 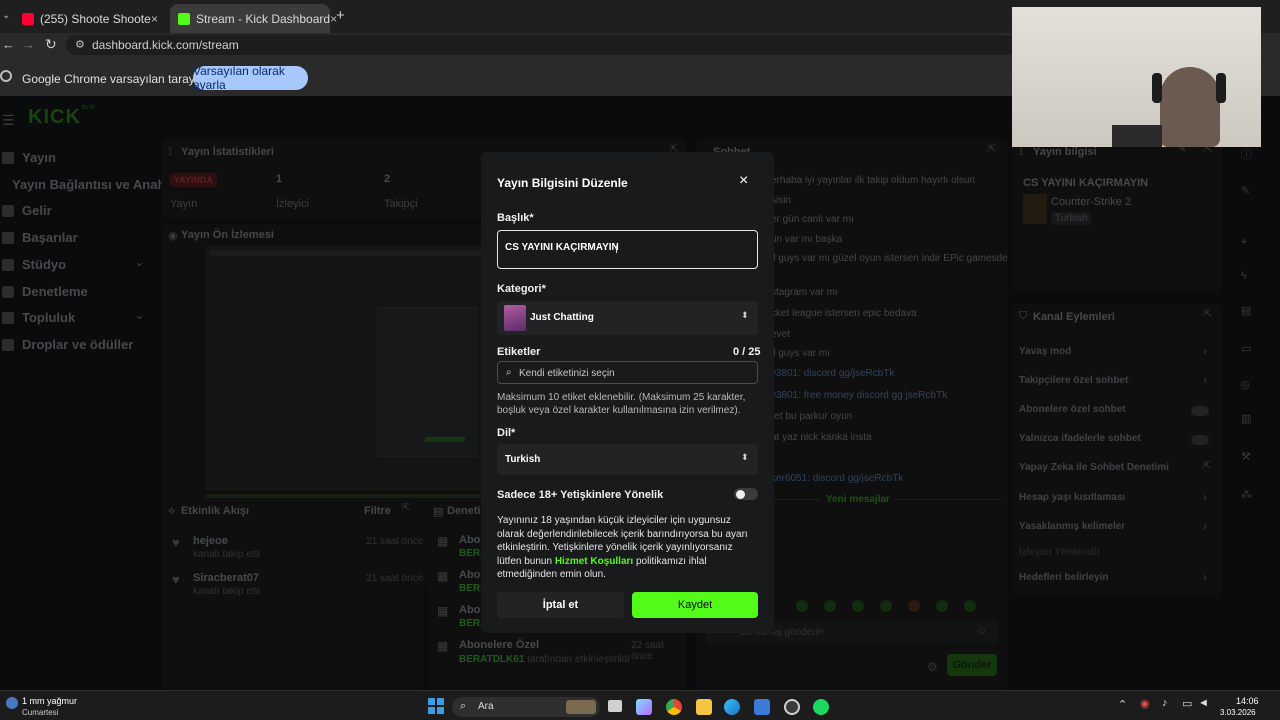 I want to click on youtube-favicon-icon, so click(x=28, y=18).